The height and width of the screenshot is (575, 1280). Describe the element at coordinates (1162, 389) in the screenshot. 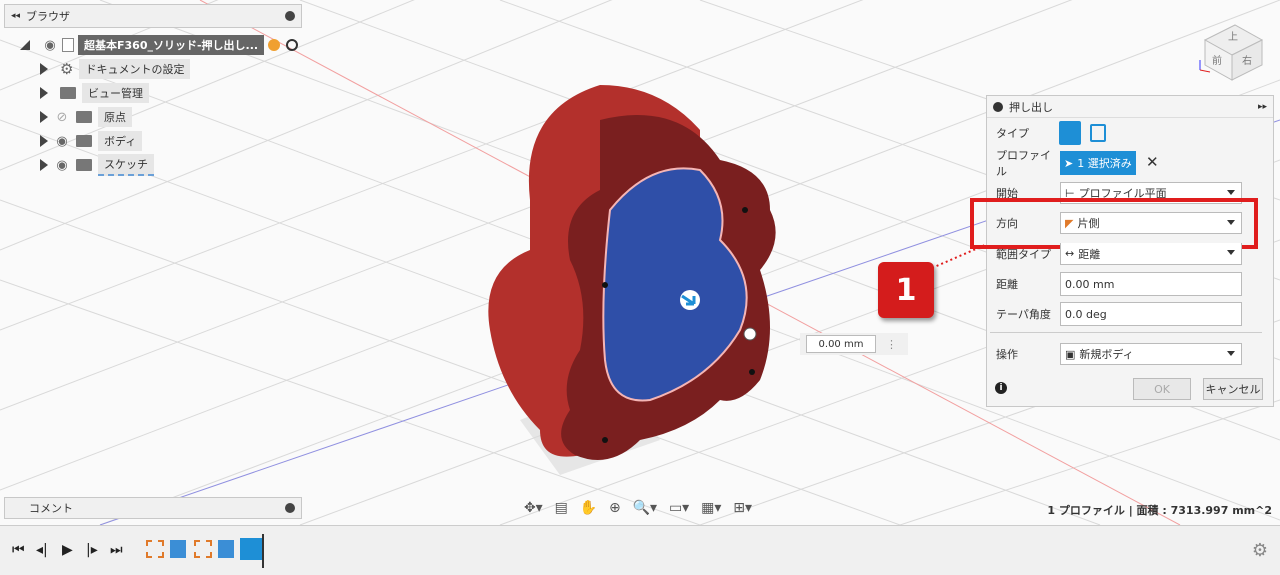

I see `ok-button: OK` at that location.